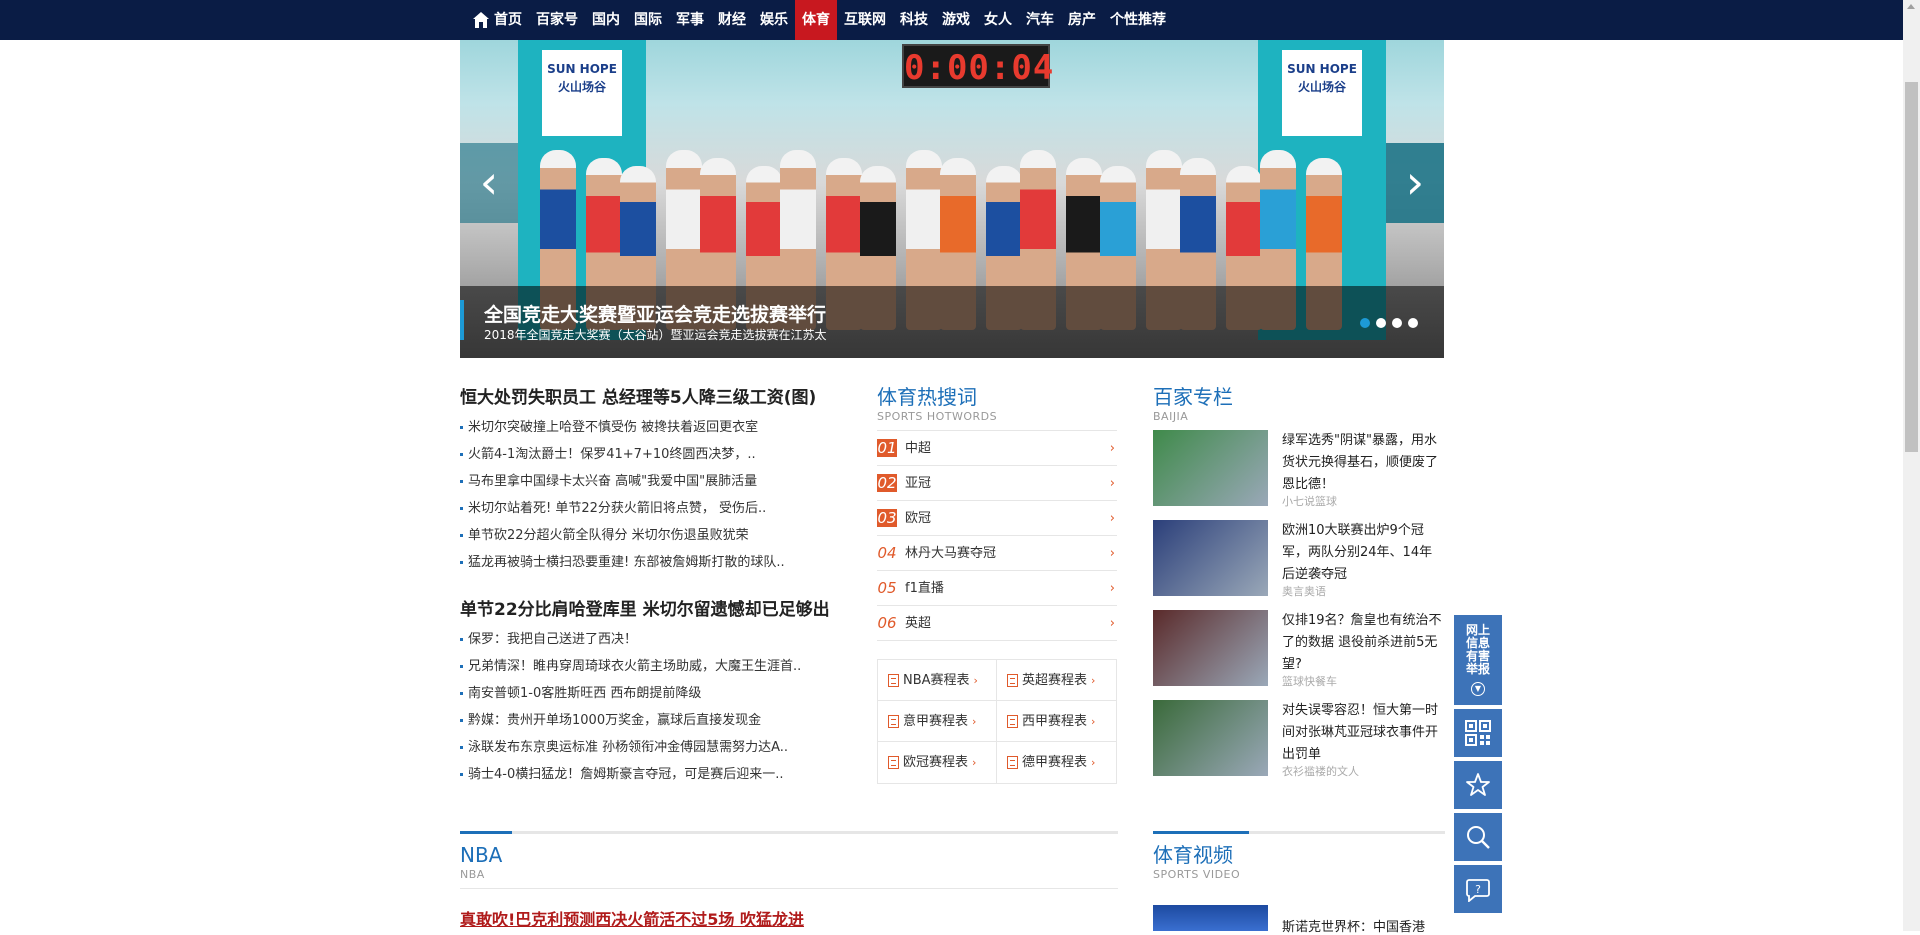  Describe the element at coordinates (660, 774) in the screenshot. I see `news-link: 骑士4-0横扫猛龙！詹姆斯豪言夺冠，可是赛后迎来一..` at that location.